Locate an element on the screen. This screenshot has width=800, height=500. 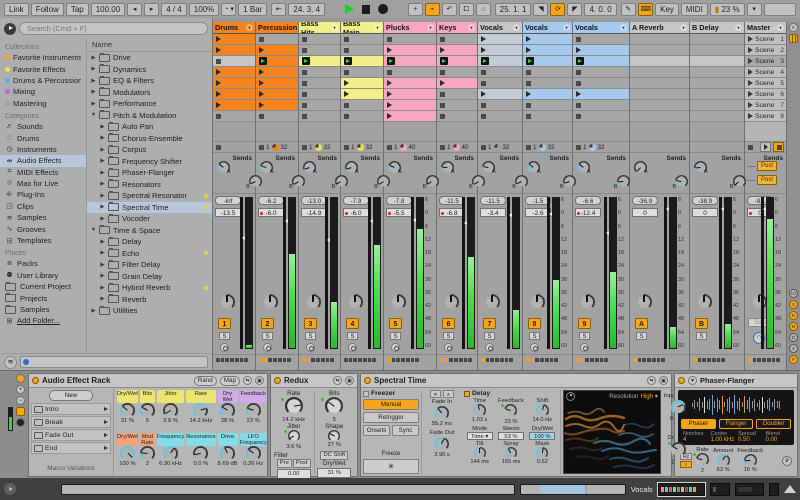
device-on-icon is located at coordinates (367, 380).